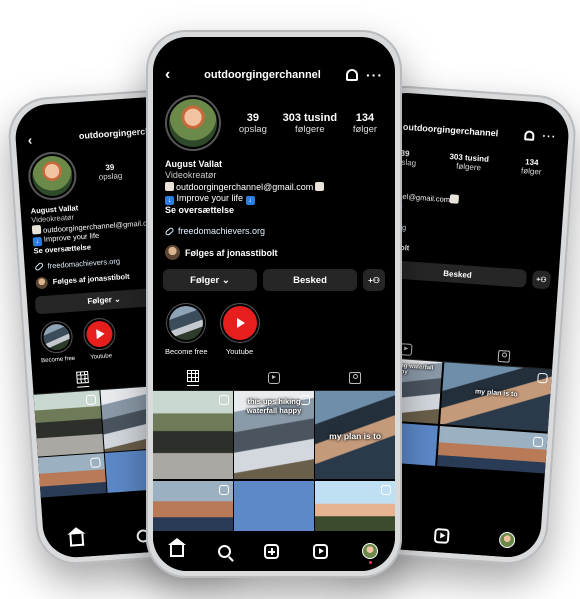  Describe the element at coordinates (262, 75) in the screenshot. I see `username-header: outdoorgingerchannel` at that location.